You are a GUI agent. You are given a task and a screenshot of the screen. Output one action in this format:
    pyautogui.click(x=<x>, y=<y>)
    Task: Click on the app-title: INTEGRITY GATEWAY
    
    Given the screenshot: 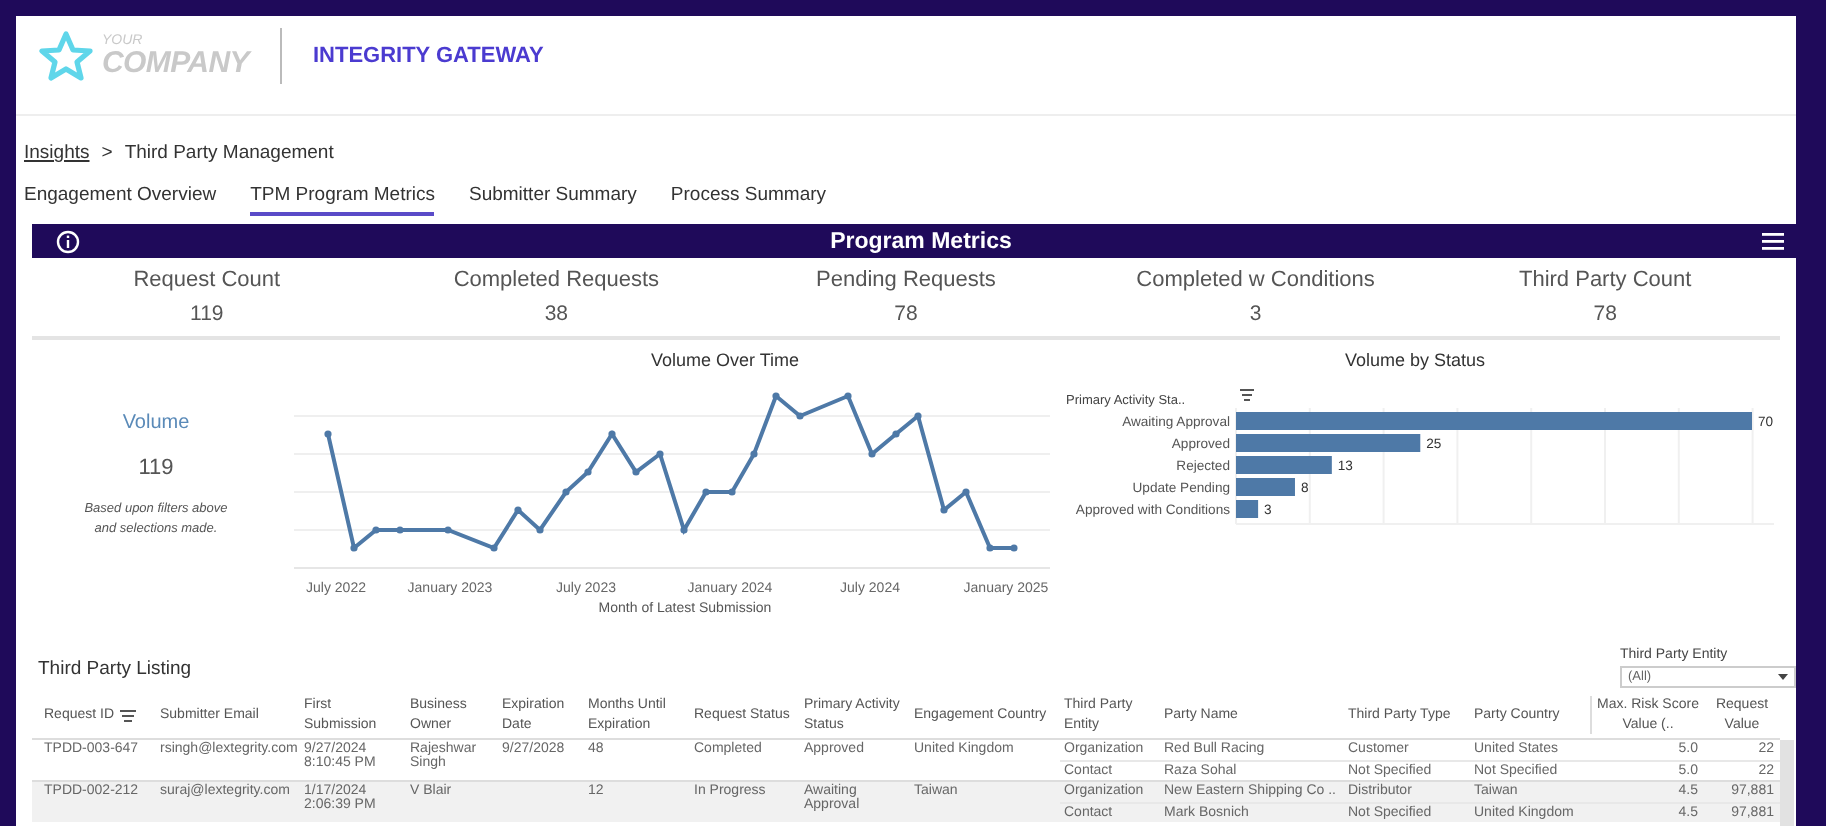 What is the action you would take?
    pyautogui.click(x=428, y=56)
    